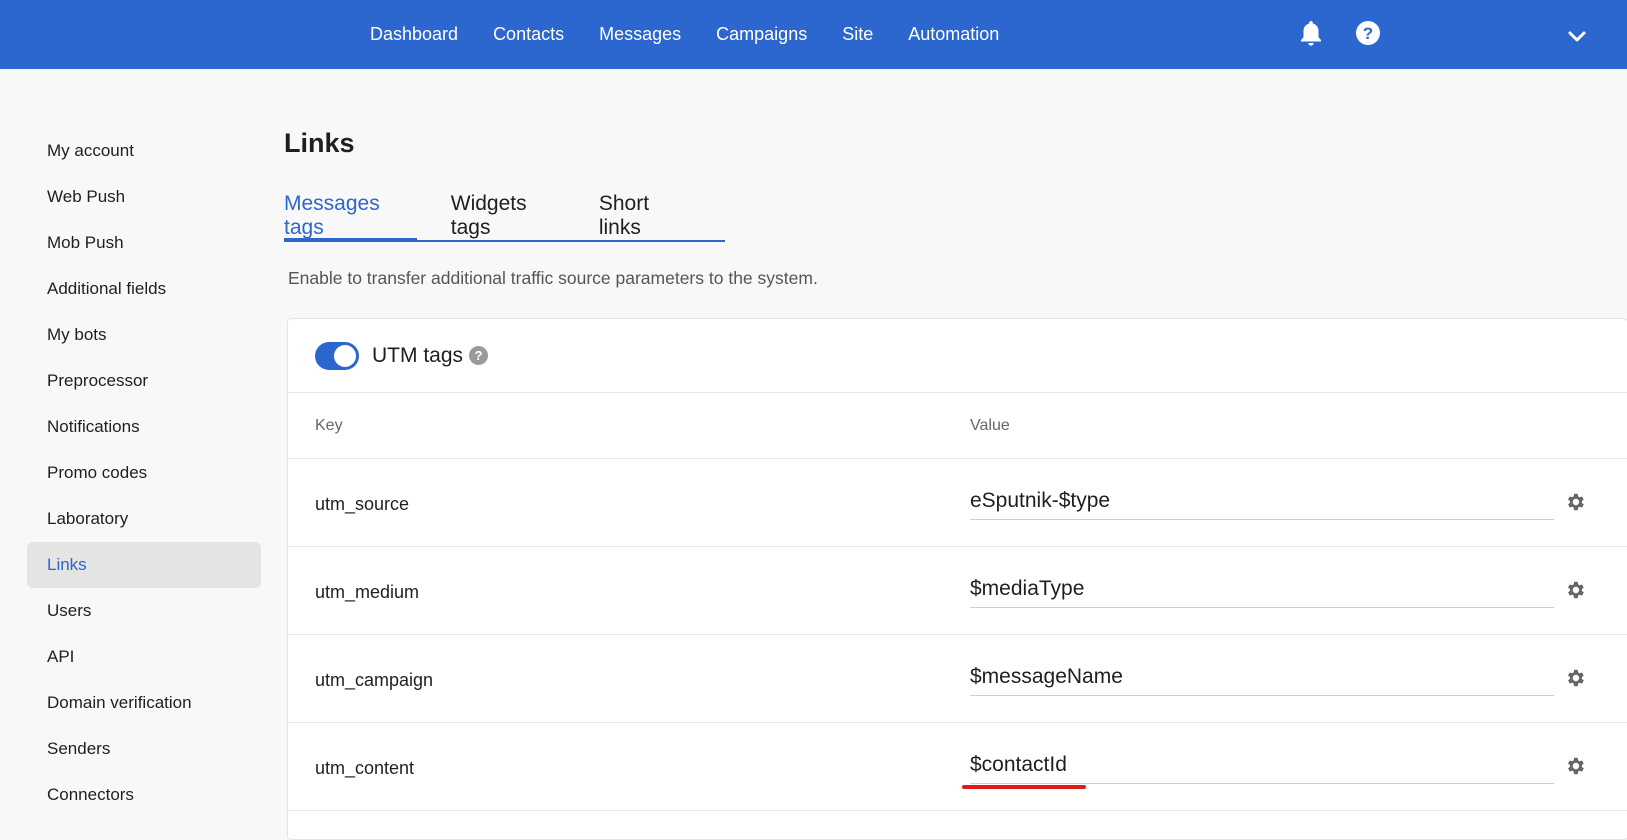 The height and width of the screenshot is (840, 1627). I want to click on tab-short-links: Short links, so click(645, 216).